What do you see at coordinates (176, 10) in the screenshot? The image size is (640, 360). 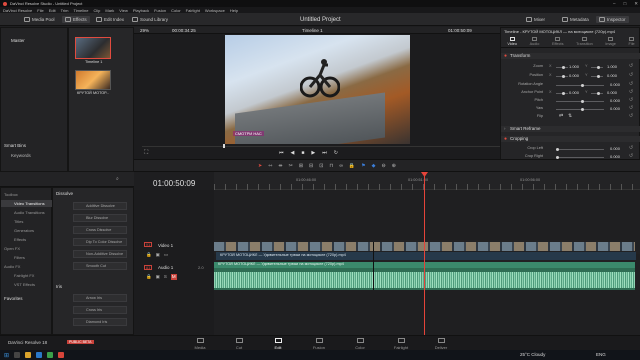 I see `menu-item: Color` at bounding box center [176, 10].